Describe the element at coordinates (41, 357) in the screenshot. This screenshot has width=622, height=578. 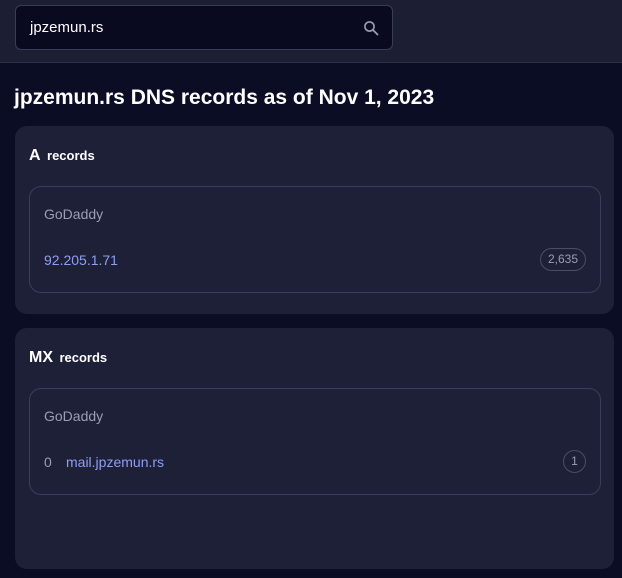
I see `record-type-label: MX` at that location.